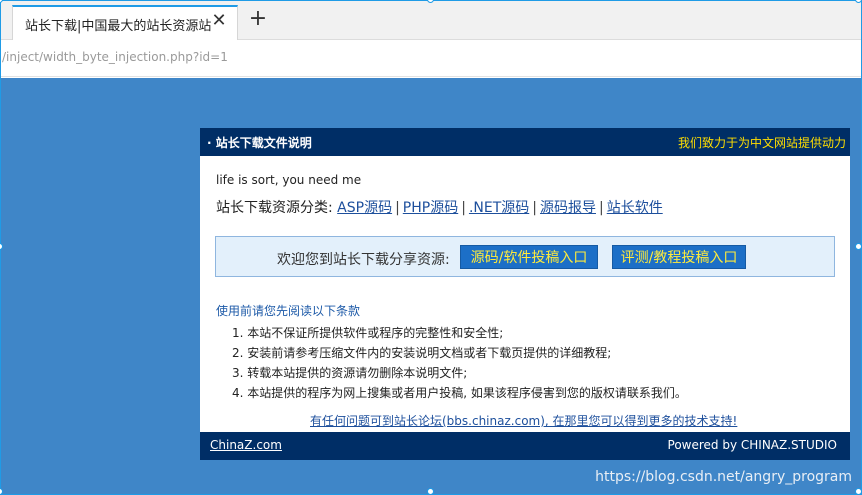 The height and width of the screenshot is (495, 862). Describe the element at coordinates (246, 445) in the screenshot. I see `chinaz-link: ChinaZ.com` at that location.